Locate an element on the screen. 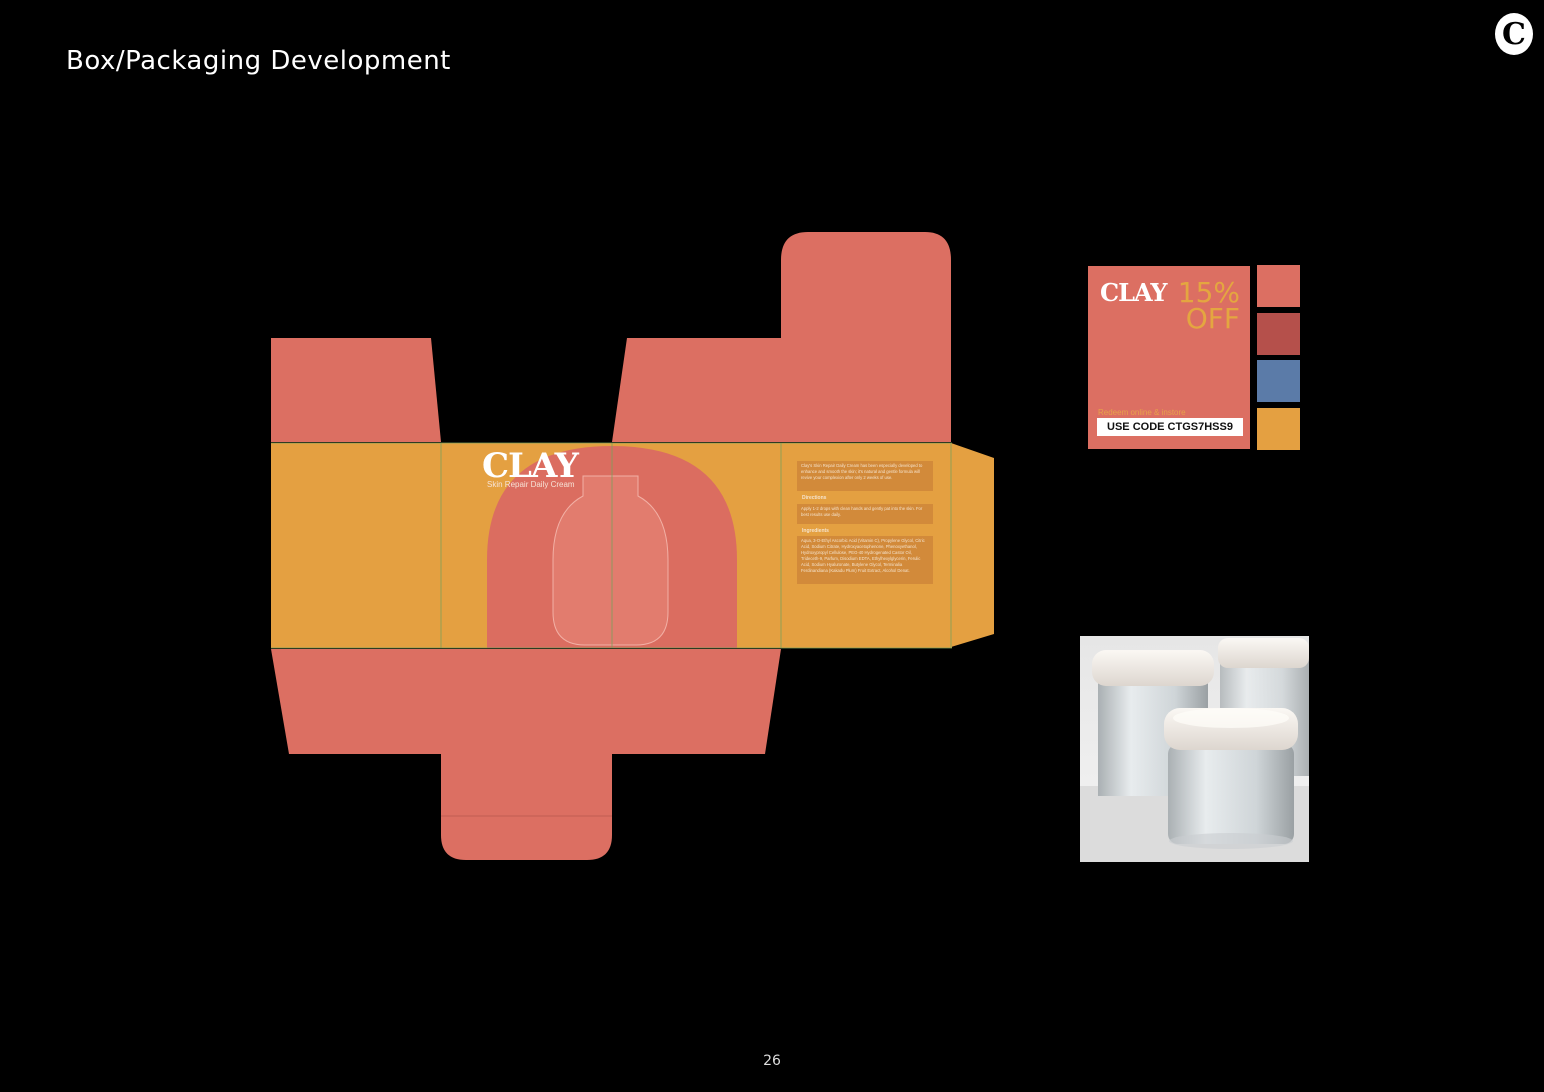 Image resolution: width=1544 pixels, height=1092 pixels. directions-heading: Directions is located at coordinates (814, 498).